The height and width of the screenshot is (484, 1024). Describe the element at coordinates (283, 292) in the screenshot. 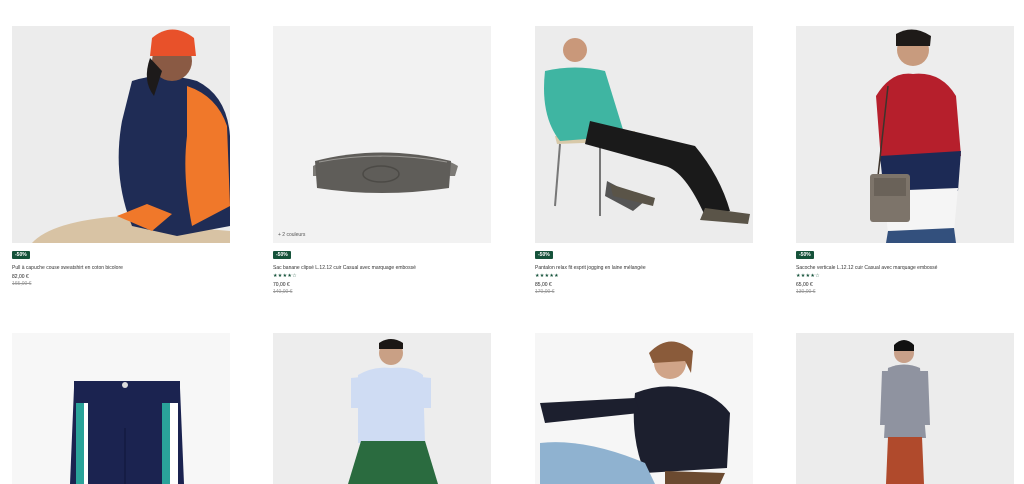

I see `product-old-price: 140,00 €` at that location.